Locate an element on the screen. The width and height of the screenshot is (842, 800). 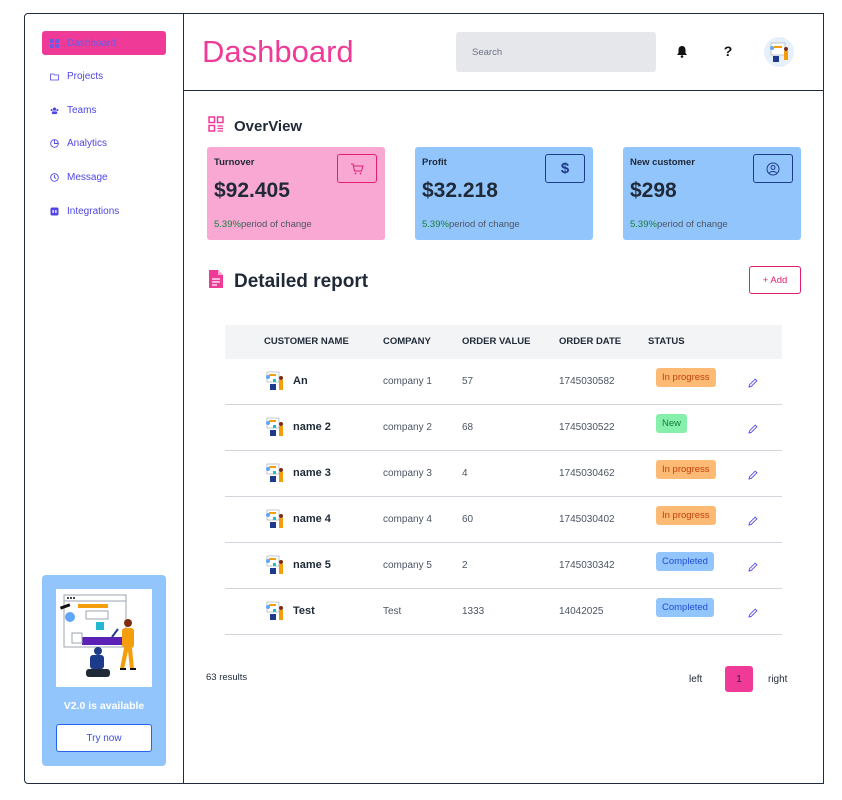
report-title: Detailed report is located at coordinates (301, 281).